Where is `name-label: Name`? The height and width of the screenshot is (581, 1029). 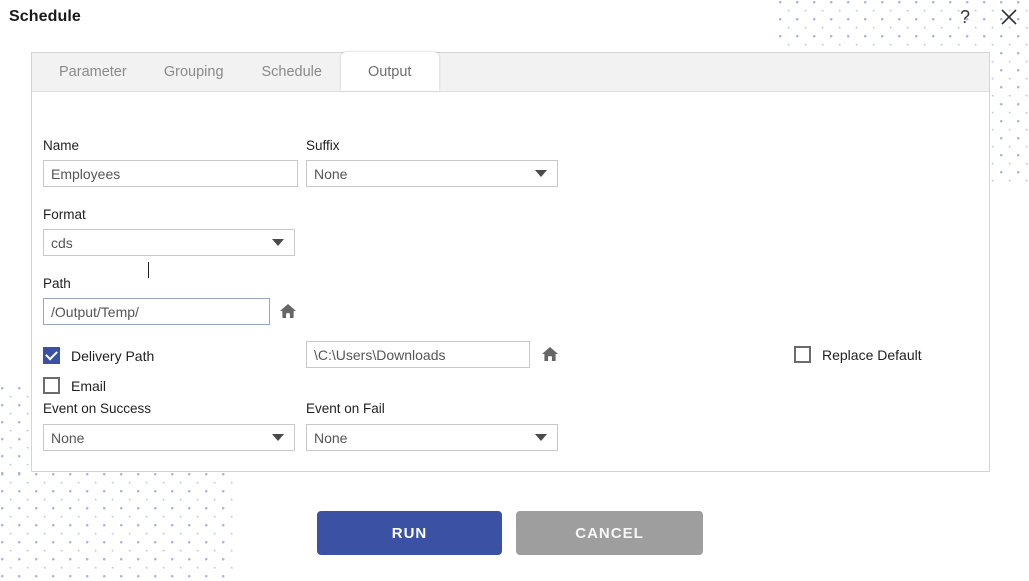
name-label: Name is located at coordinates (61, 145).